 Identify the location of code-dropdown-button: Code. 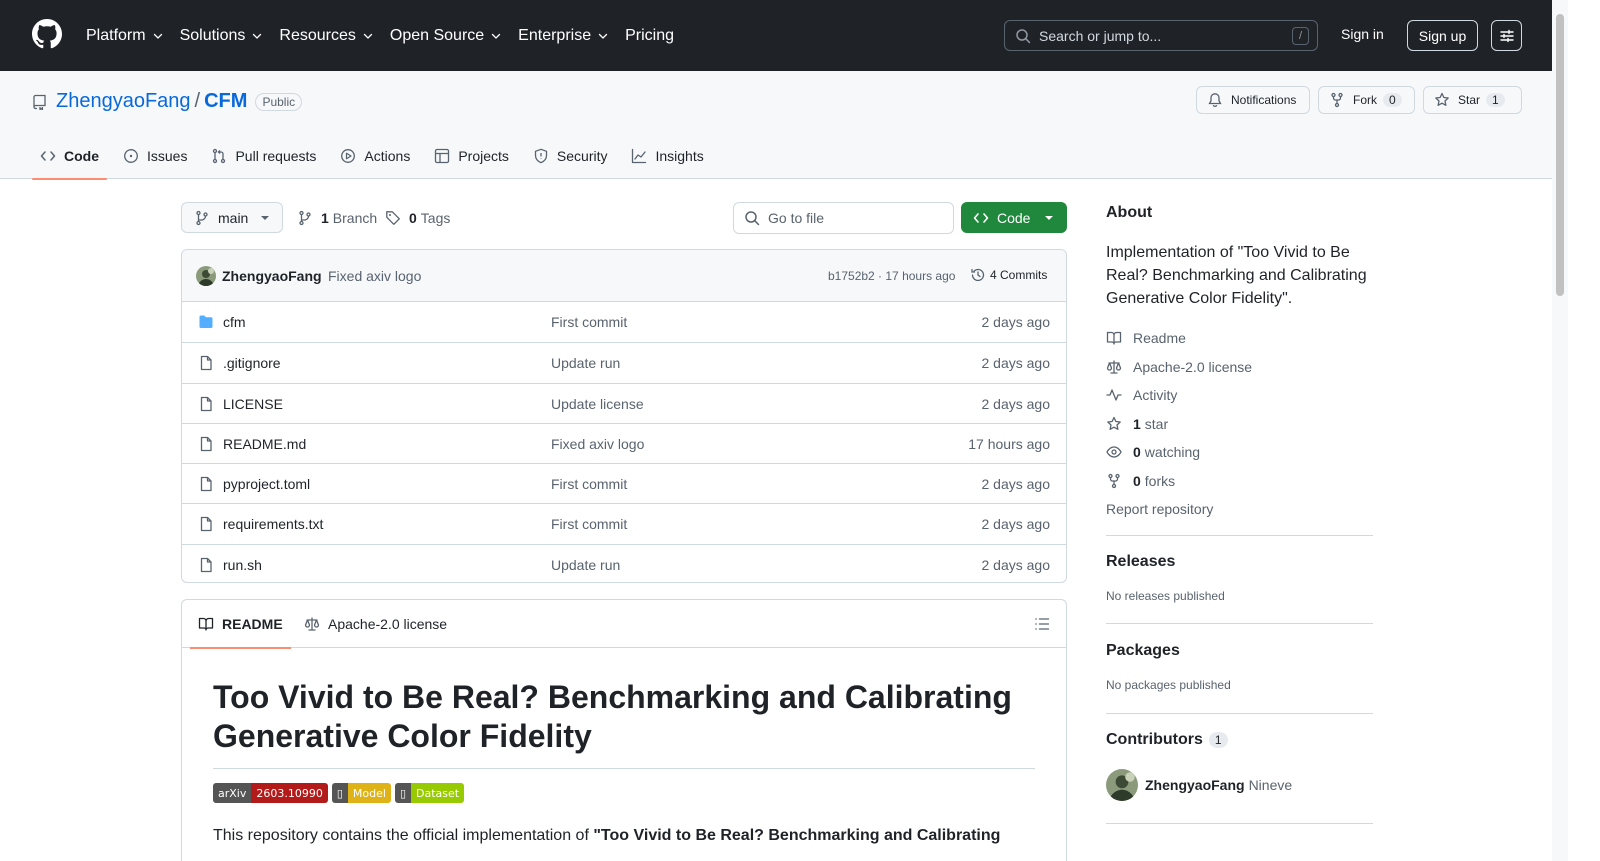
(1014, 217).